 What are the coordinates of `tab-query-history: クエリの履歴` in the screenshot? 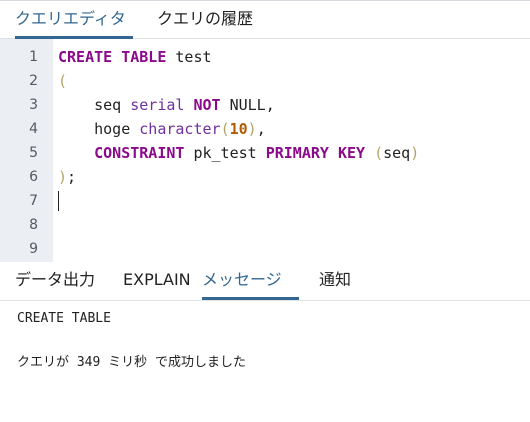 It's located at (205, 19).